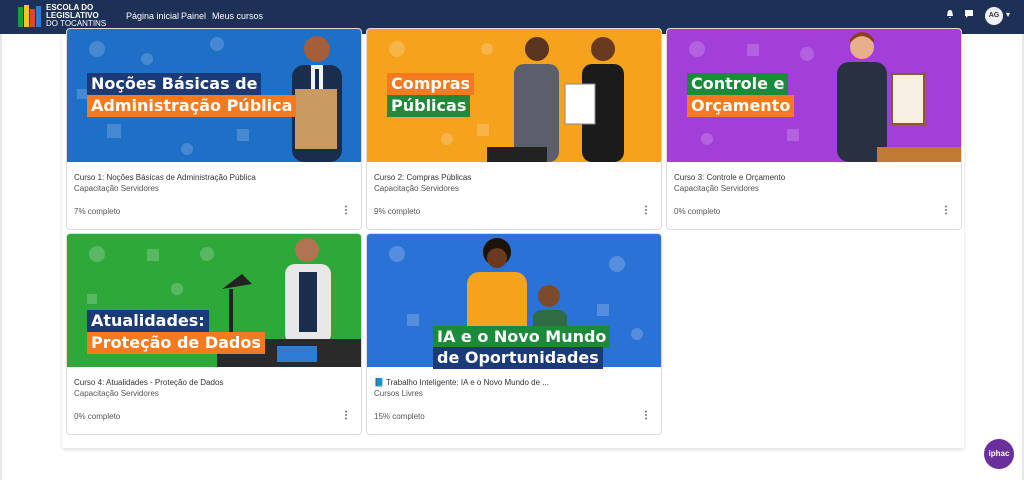 Image resolution: width=1024 pixels, height=480 pixels. What do you see at coordinates (1, 257) in the screenshot?
I see `page-left-border` at bounding box center [1, 257].